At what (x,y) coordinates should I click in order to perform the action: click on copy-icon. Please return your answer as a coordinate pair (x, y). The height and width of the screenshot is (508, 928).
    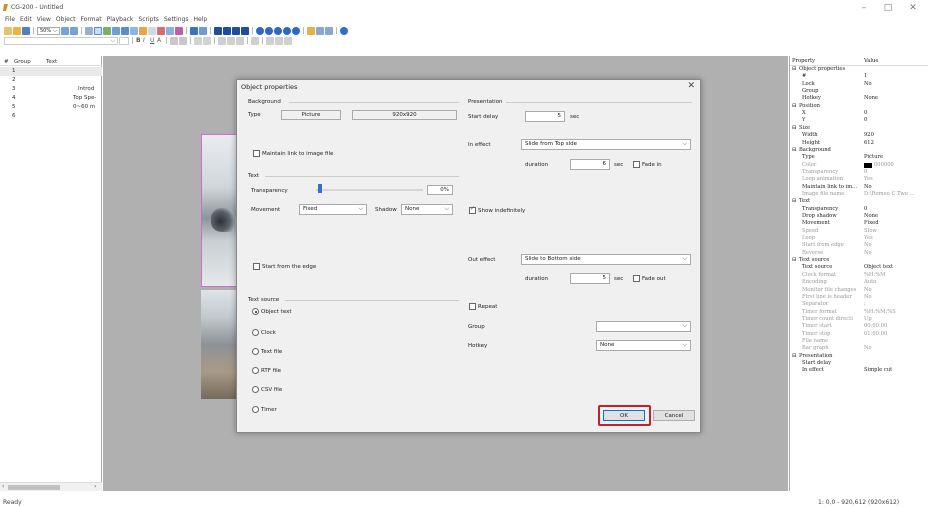
    Looking at the image, I should click on (142, 30).